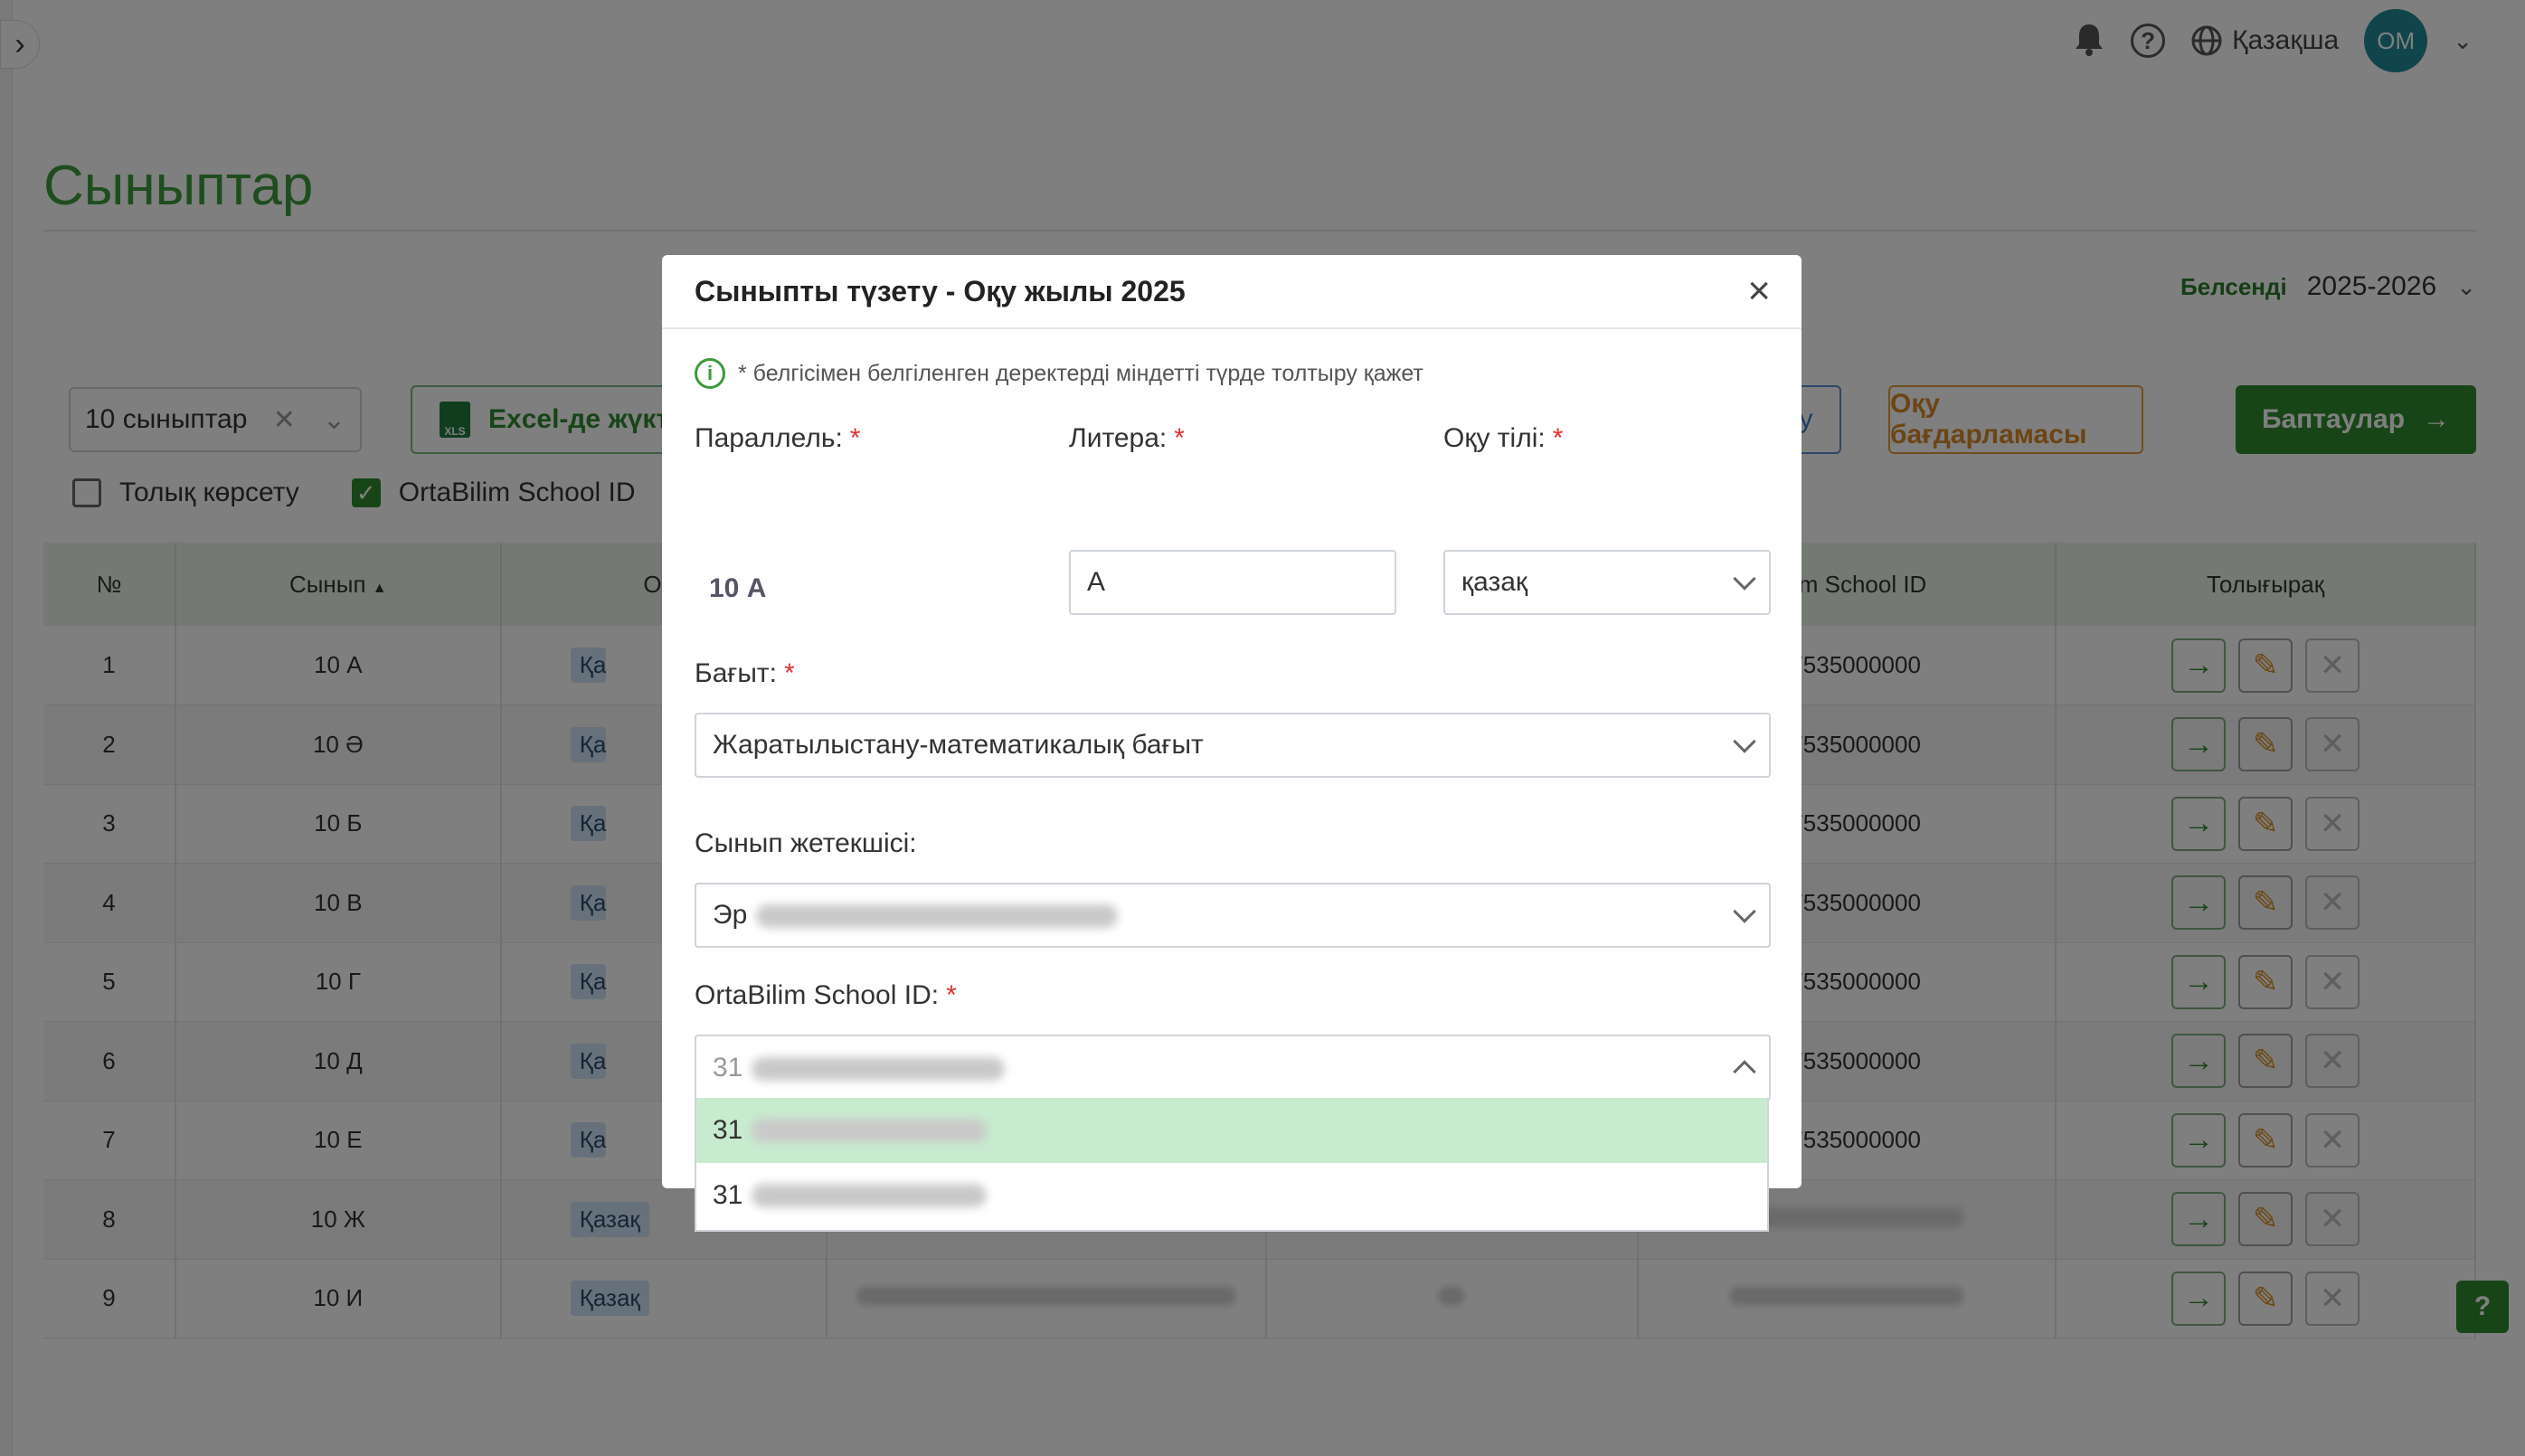 The height and width of the screenshot is (1456, 2525). What do you see at coordinates (736, 673) in the screenshot?
I see `direction-label-text: Бағыт:` at bounding box center [736, 673].